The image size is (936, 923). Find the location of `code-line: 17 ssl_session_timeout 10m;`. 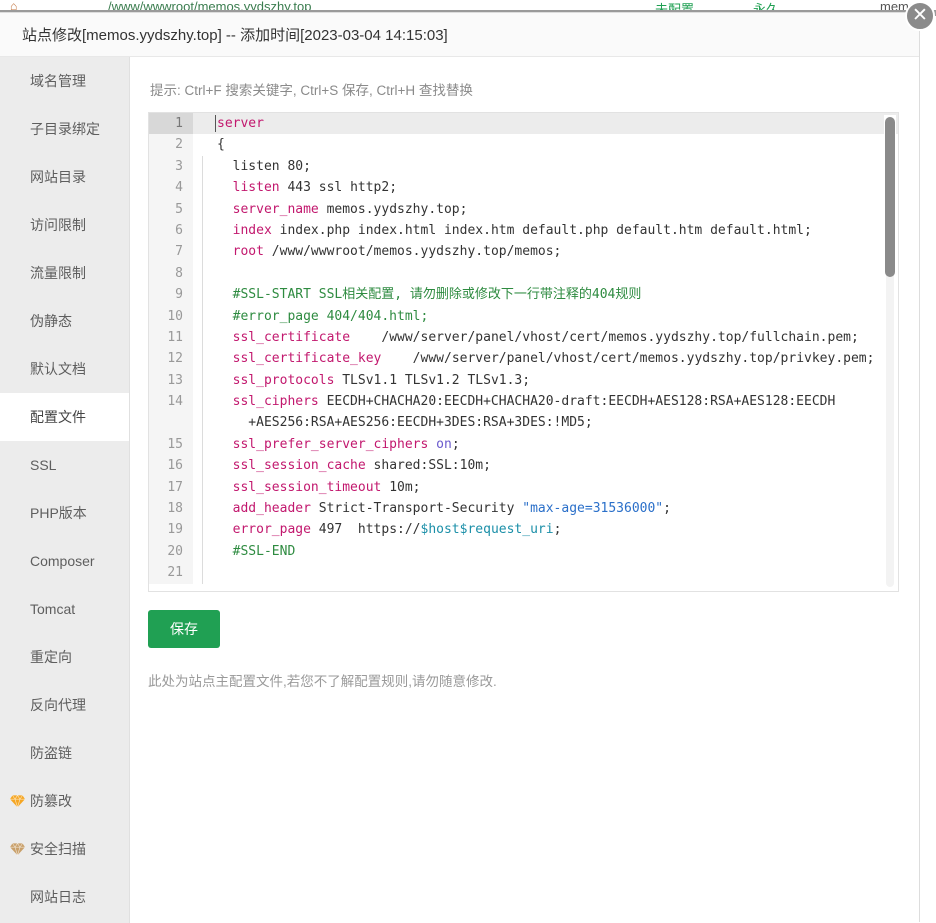

code-line: 17 ssl_session_timeout 10m; is located at coordinates (523, 487).